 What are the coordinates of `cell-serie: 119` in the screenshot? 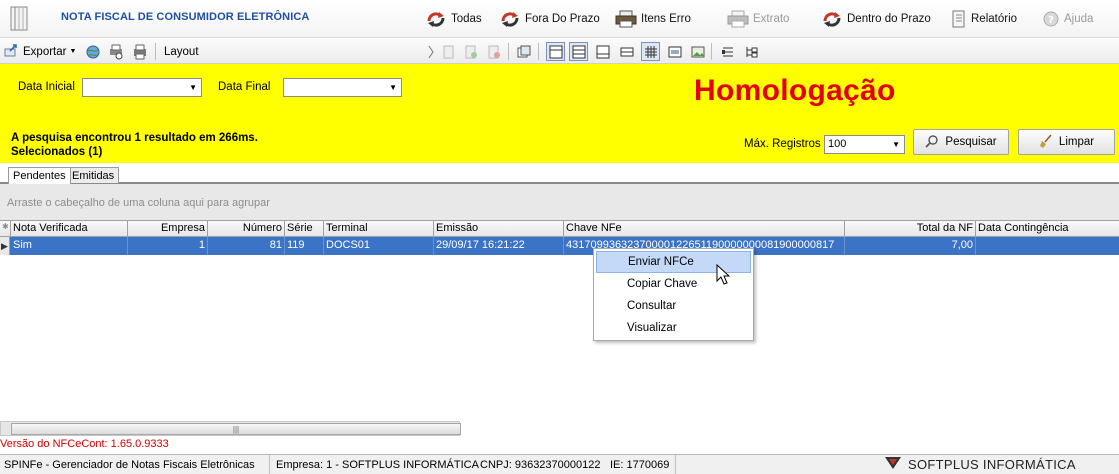 It's located at (304, 246).